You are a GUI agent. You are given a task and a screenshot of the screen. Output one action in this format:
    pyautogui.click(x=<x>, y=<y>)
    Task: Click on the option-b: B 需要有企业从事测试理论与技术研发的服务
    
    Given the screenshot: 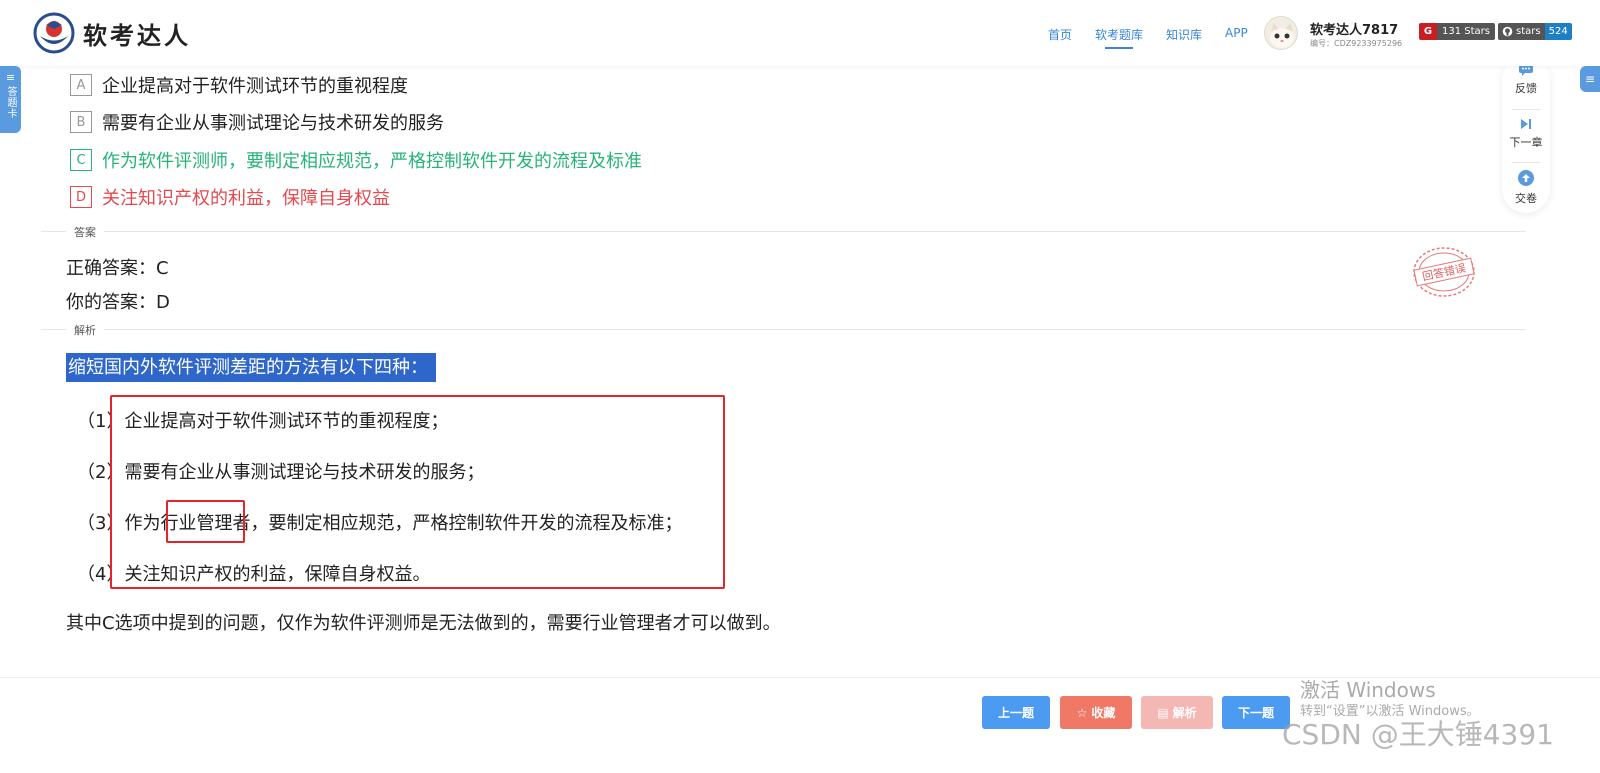 What is the action you would take?
    pyautogui.click(x=257, y=122)
    